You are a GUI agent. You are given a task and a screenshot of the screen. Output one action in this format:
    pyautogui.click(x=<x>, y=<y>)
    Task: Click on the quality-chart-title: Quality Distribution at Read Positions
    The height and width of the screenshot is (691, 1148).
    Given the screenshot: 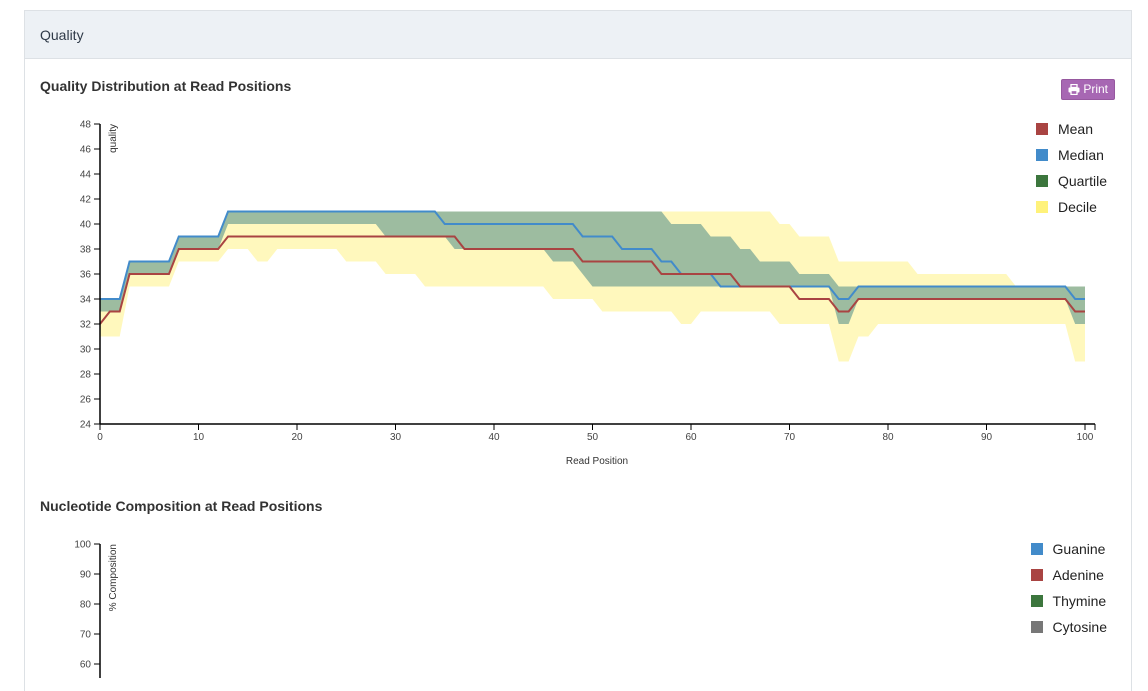 What is the action you would take?
    pyautogui.click(x=166, y=86)
    